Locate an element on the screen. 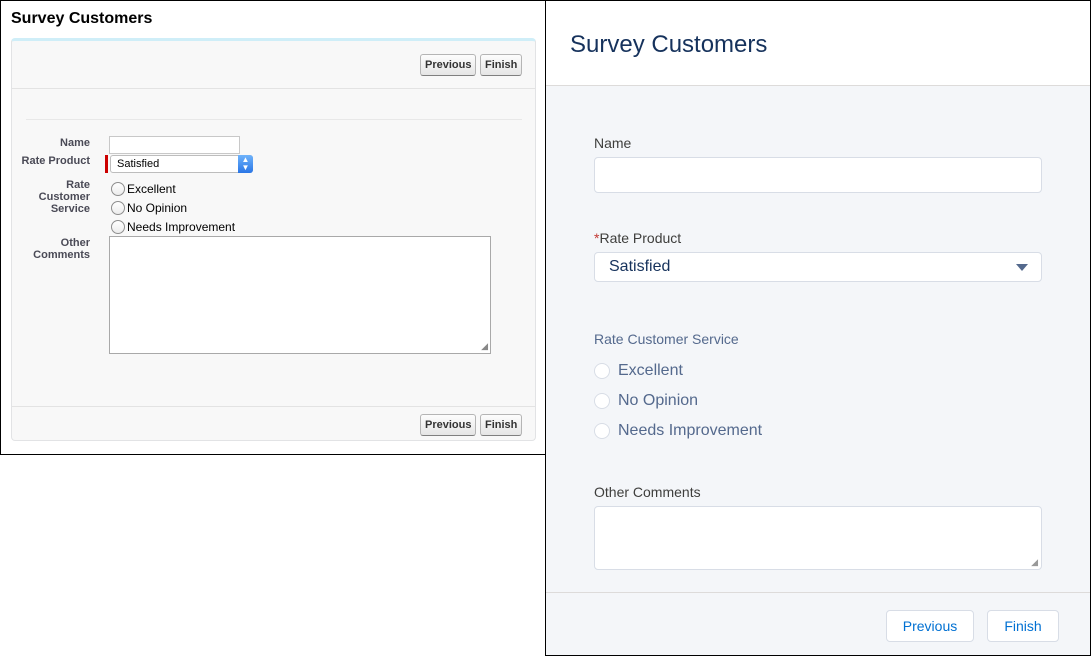 Image resolution: width=1091 pixels, height=656 pixels. header: Survey Customers is located at coordinates (818, 43).